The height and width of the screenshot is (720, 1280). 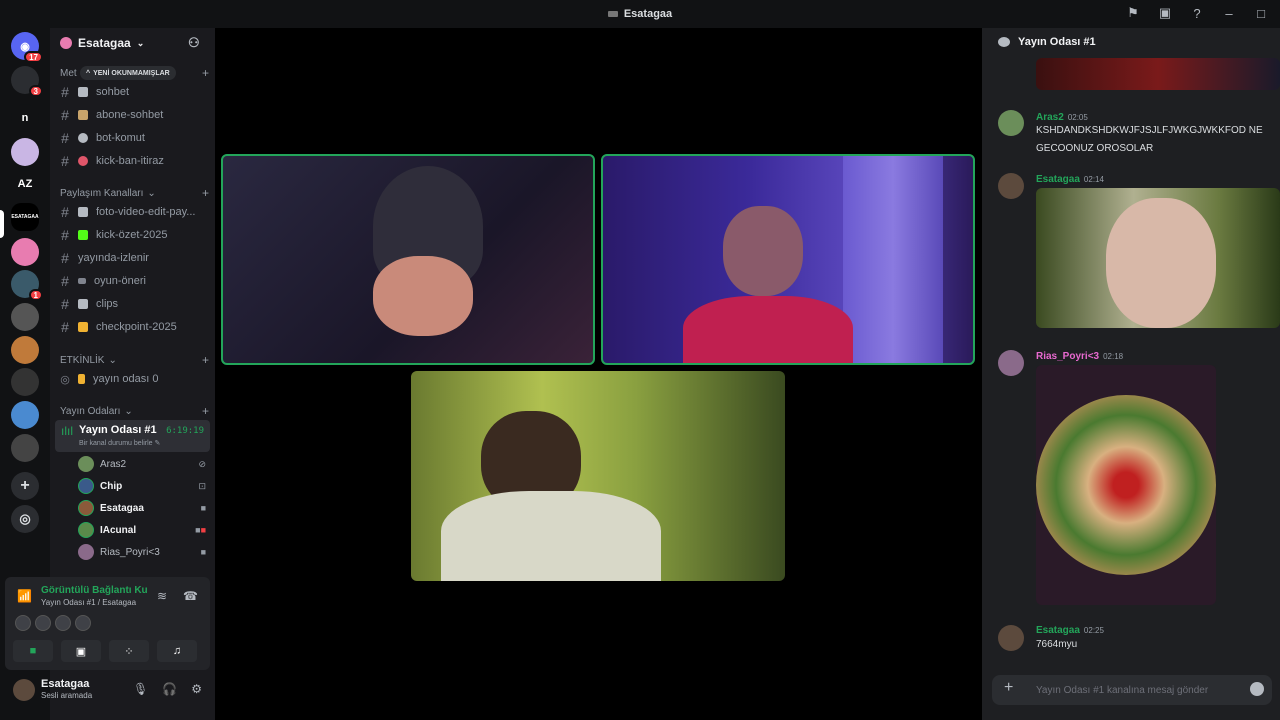 What do you see at coordinates (143, 464) in the screenshot?
I see `voice-user: Aras2 ⊘` at bounding box center [143, 464].